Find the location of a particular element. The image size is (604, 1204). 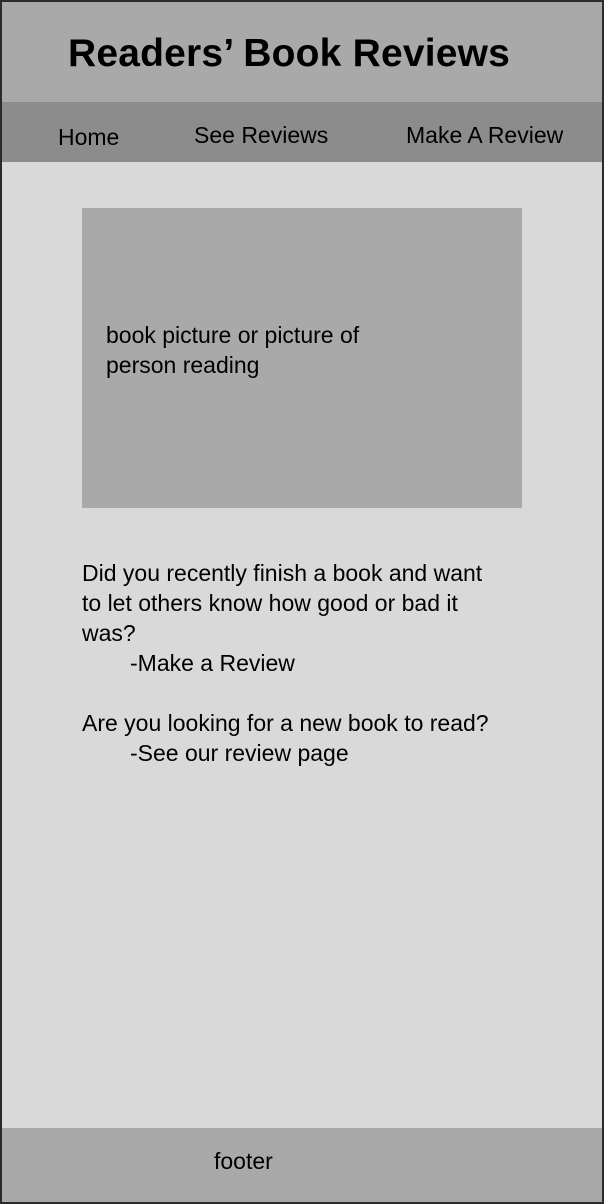

site-title: Readers’ Book Reviews is located at coordinates (289, 53).